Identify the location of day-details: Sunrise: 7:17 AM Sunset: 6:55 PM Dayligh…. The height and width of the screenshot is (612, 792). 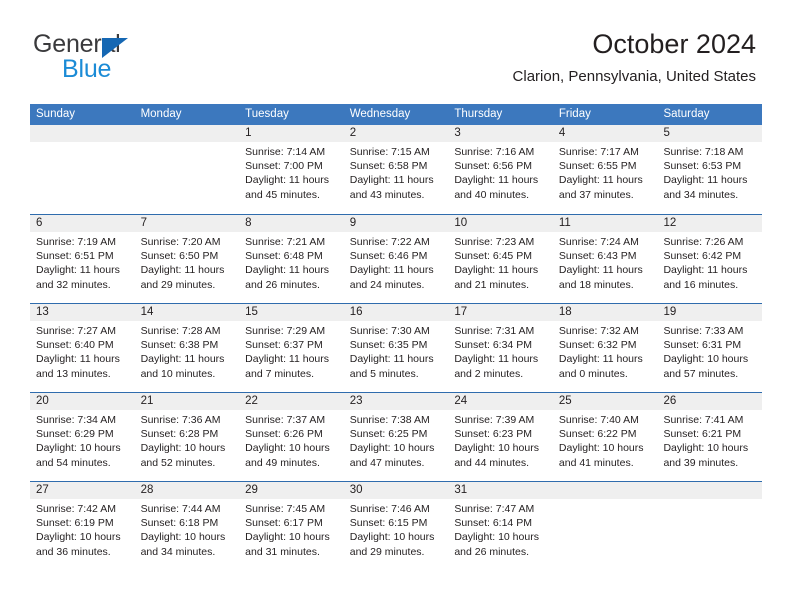
(605, 172).